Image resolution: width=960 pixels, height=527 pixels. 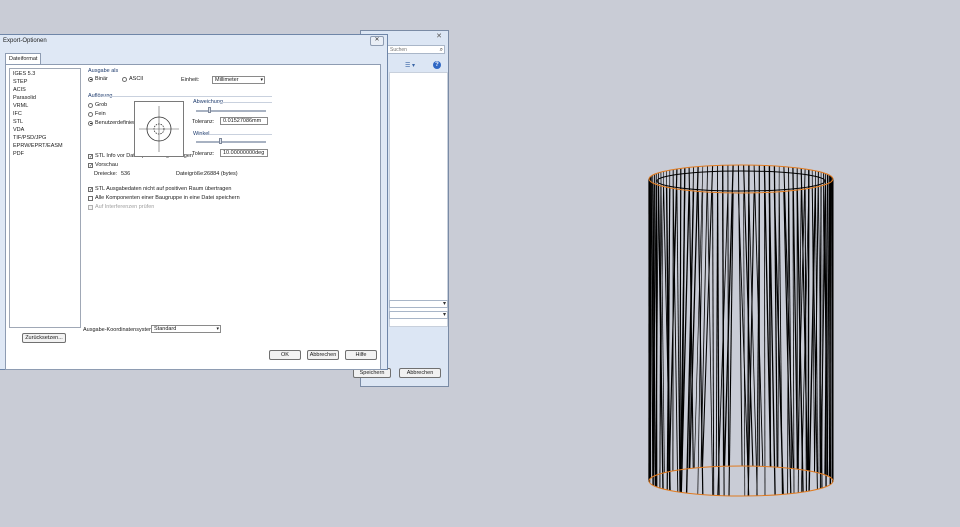 I want to click on radio-ascii: ASCII, so click(x=132, y=79).